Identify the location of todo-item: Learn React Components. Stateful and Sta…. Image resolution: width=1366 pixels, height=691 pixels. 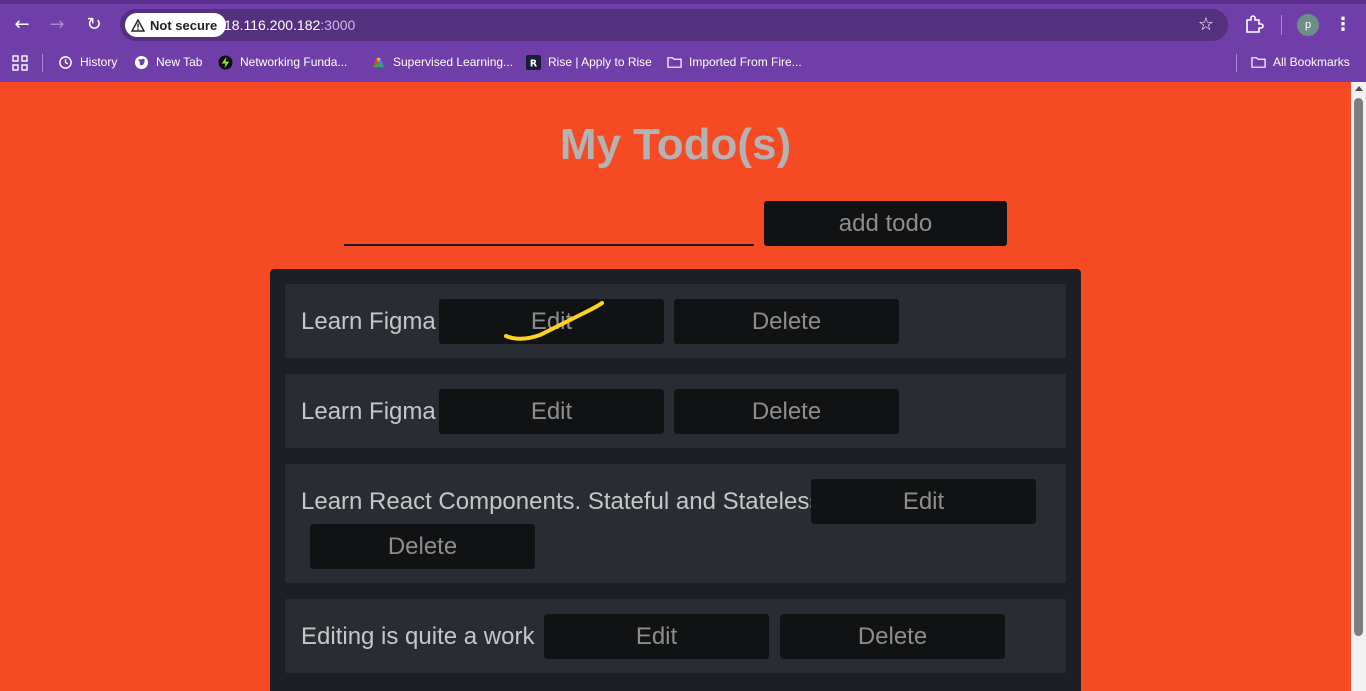
(675, 523).